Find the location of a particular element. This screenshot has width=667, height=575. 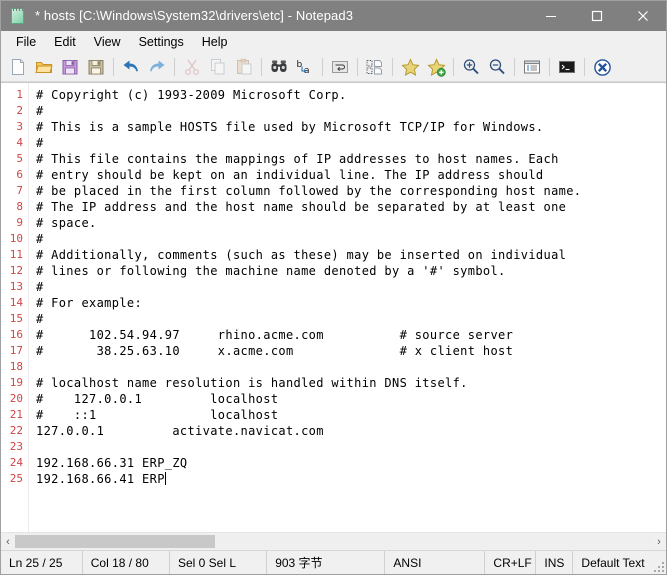

favorites-icon is located at coordinates (410, 67).